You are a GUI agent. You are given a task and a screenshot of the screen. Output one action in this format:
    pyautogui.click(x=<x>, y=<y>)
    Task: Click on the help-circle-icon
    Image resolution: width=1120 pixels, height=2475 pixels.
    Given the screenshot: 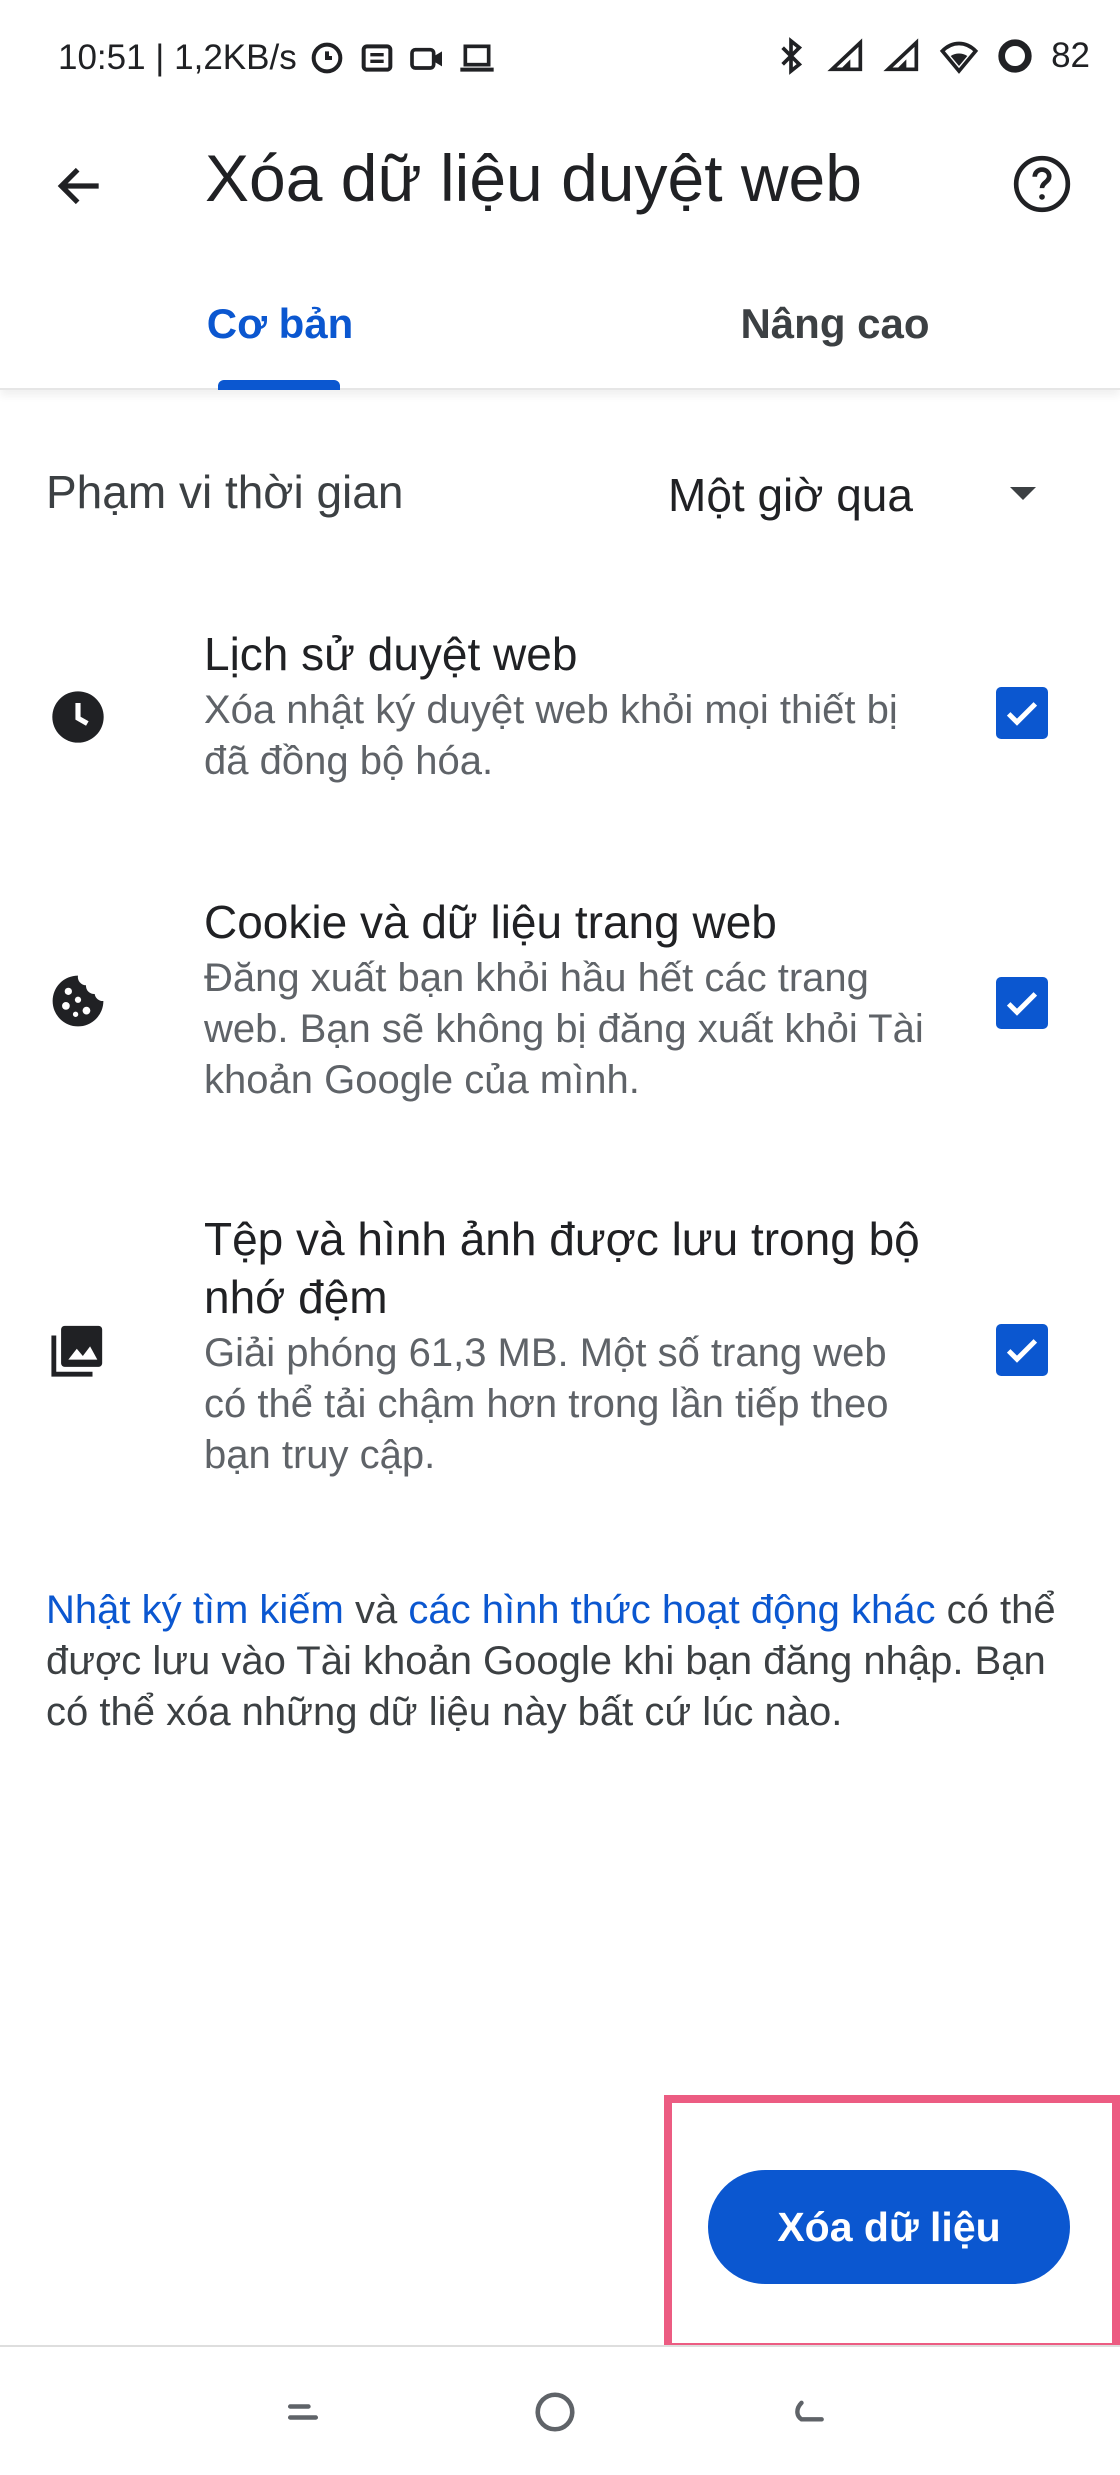 What is the action you would take?
    pyautogui.click(x=1042, y=184)
    